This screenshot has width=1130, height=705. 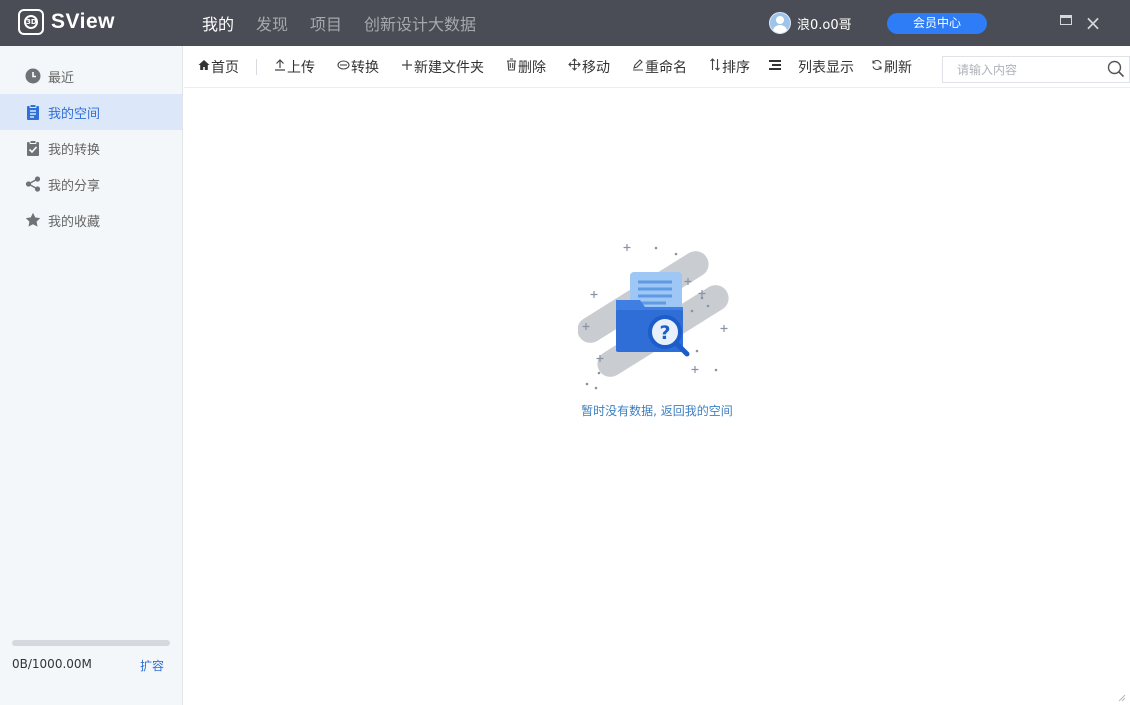 I want to click on rename-label: 重命名, so click(x=666, y=67).